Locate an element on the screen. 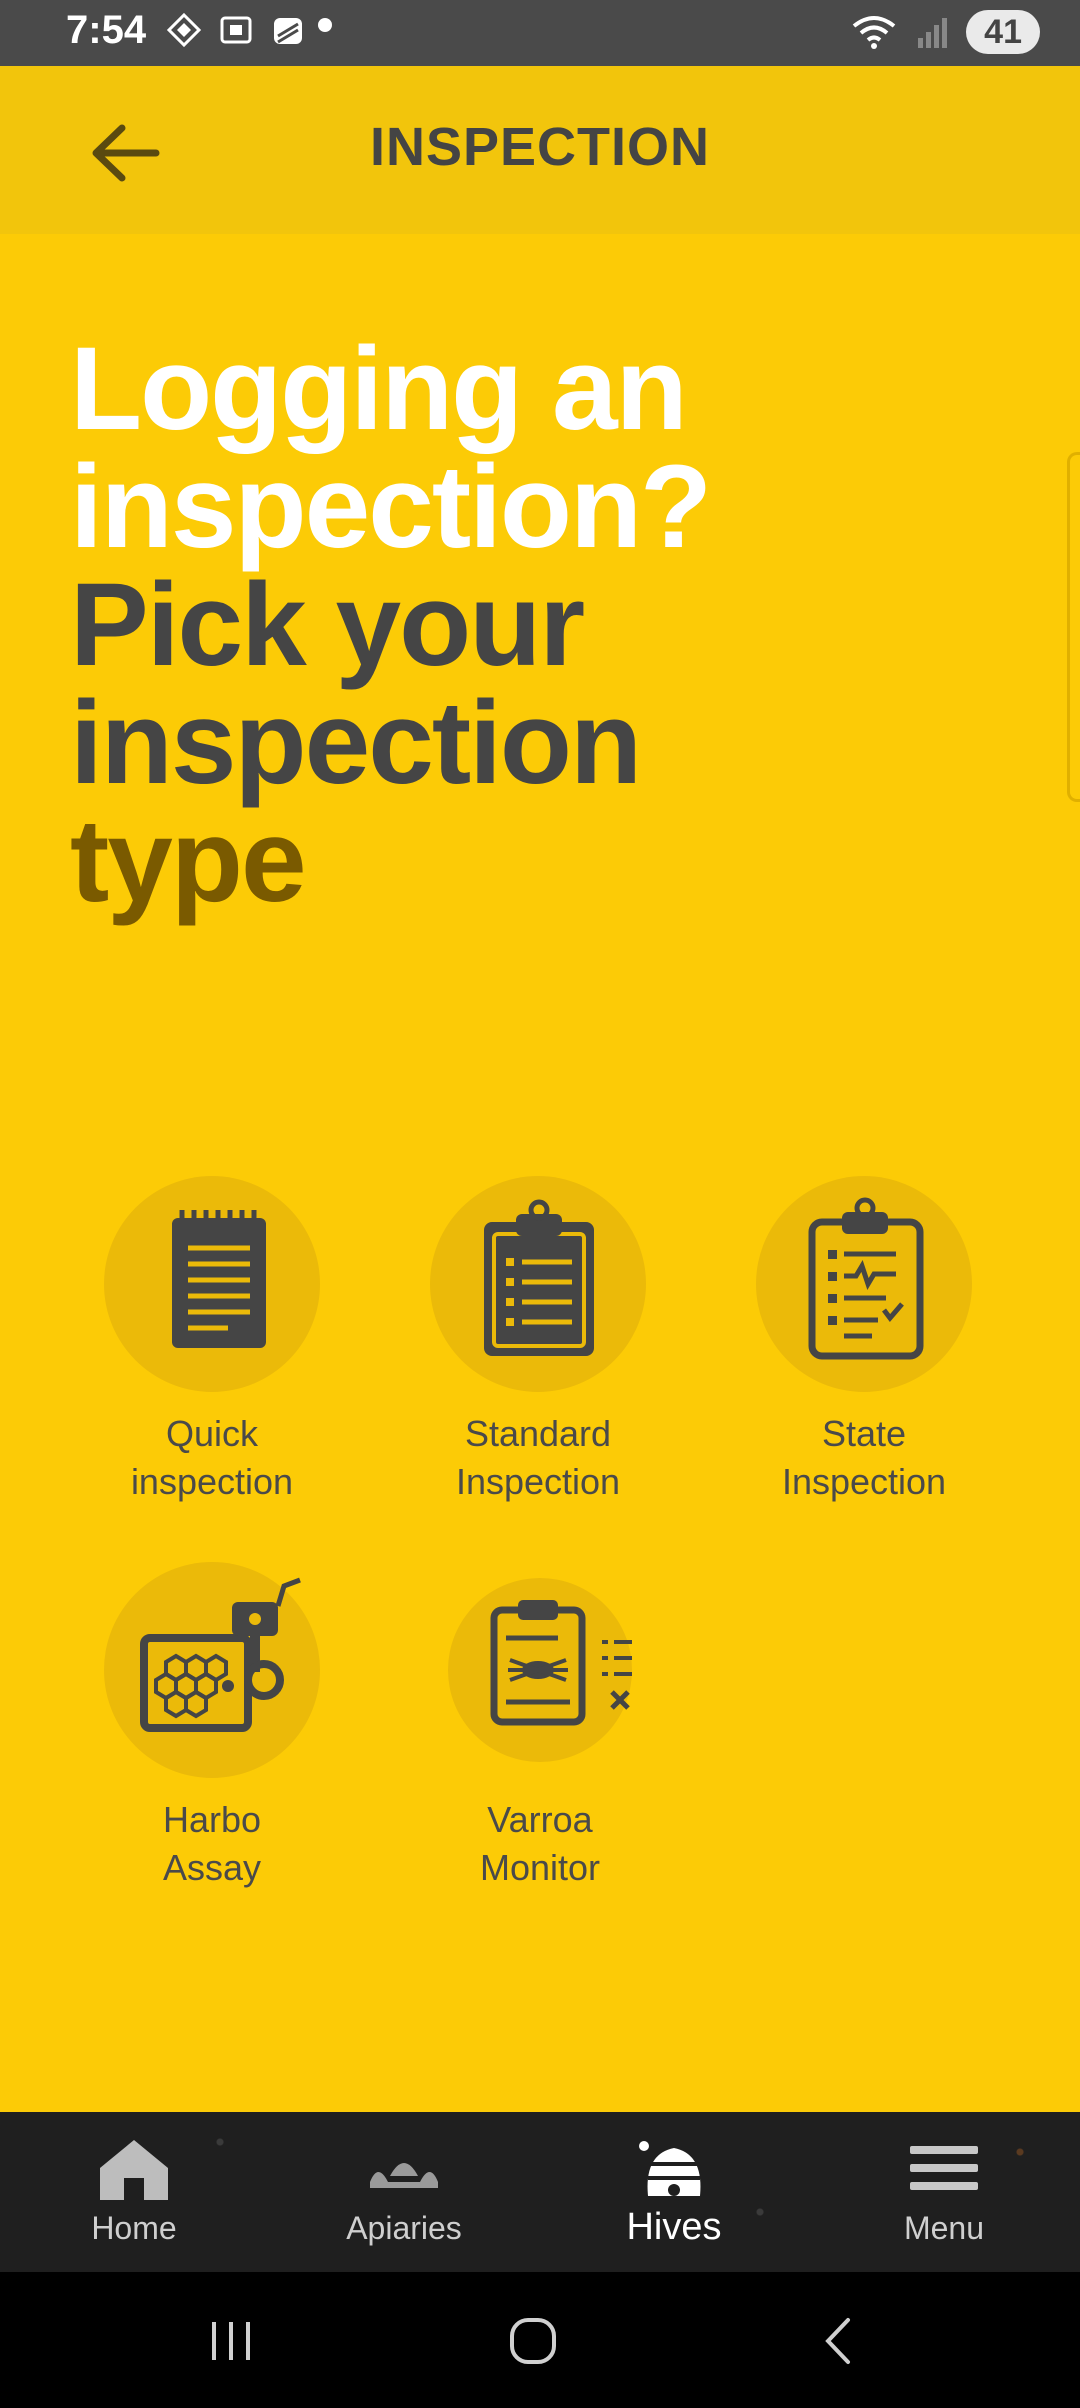  option-label-line: inspection is located at coordinates (212, 1481).